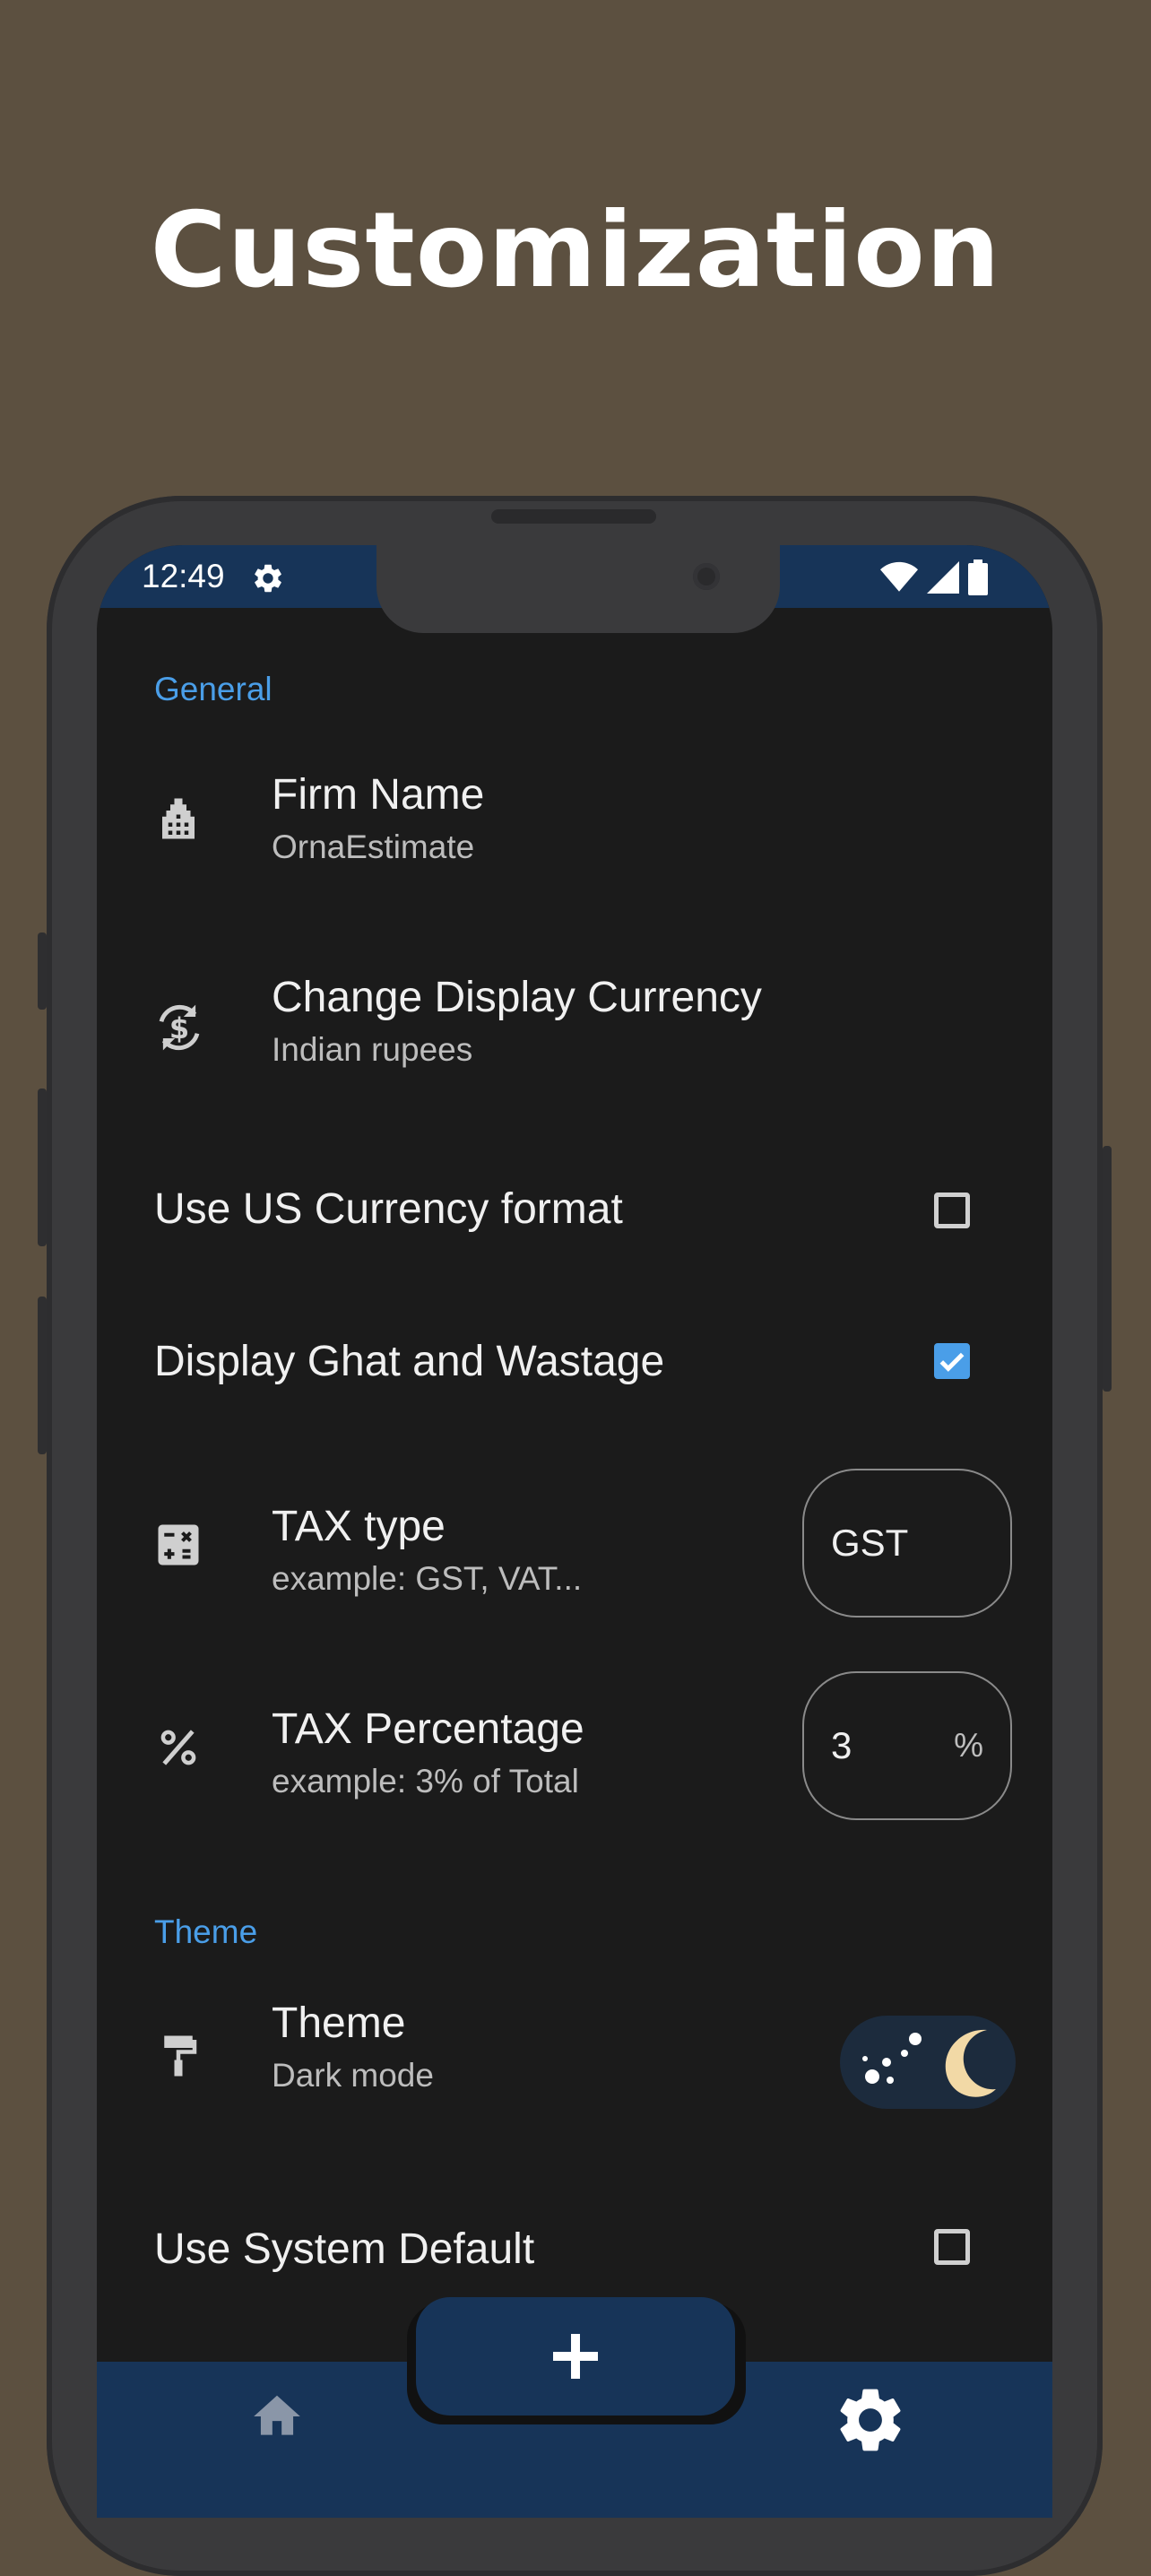 This screenshot has height=2576, width=1151. Describe the element at coordinates (970, 2063) in the screenshot. I see `moon-icon` at that location.